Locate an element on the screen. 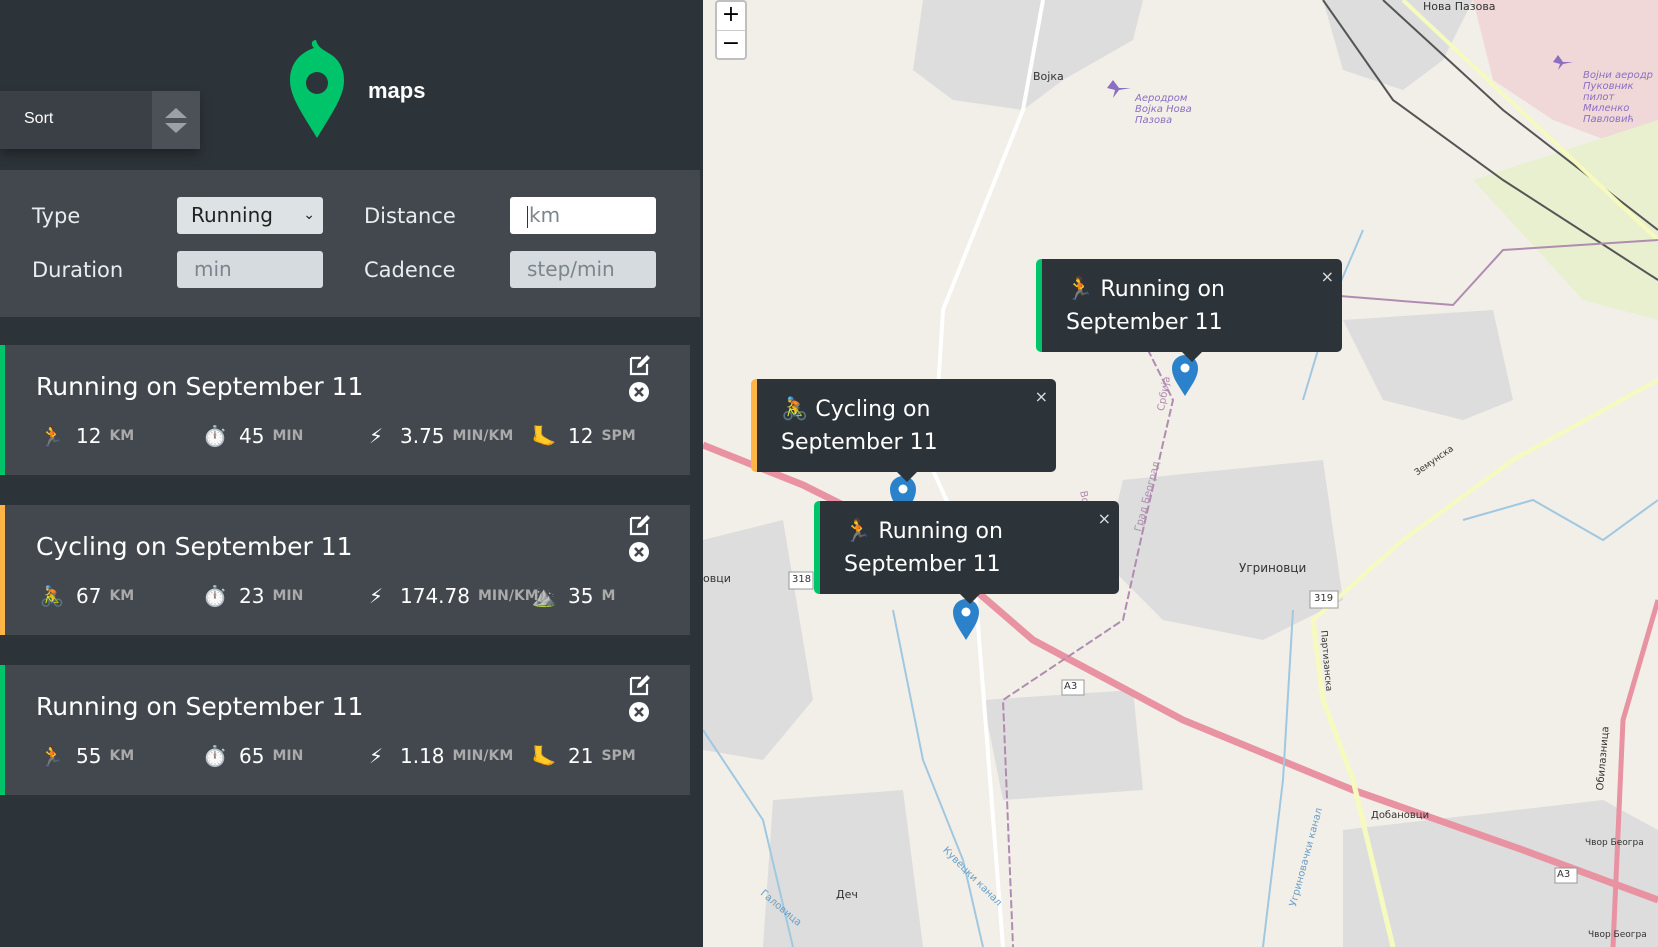  foot-icon: 🦶 is located at coordinates (544, 756).